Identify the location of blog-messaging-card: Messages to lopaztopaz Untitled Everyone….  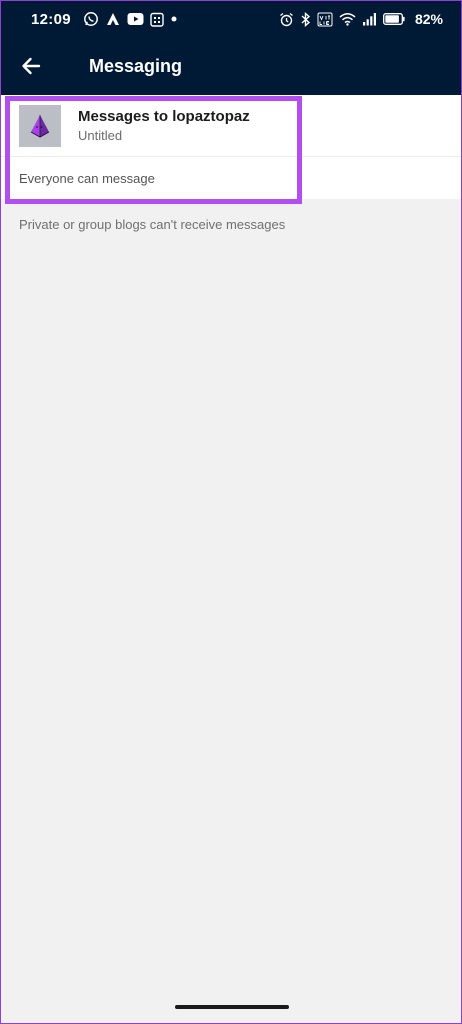
(231, 147).